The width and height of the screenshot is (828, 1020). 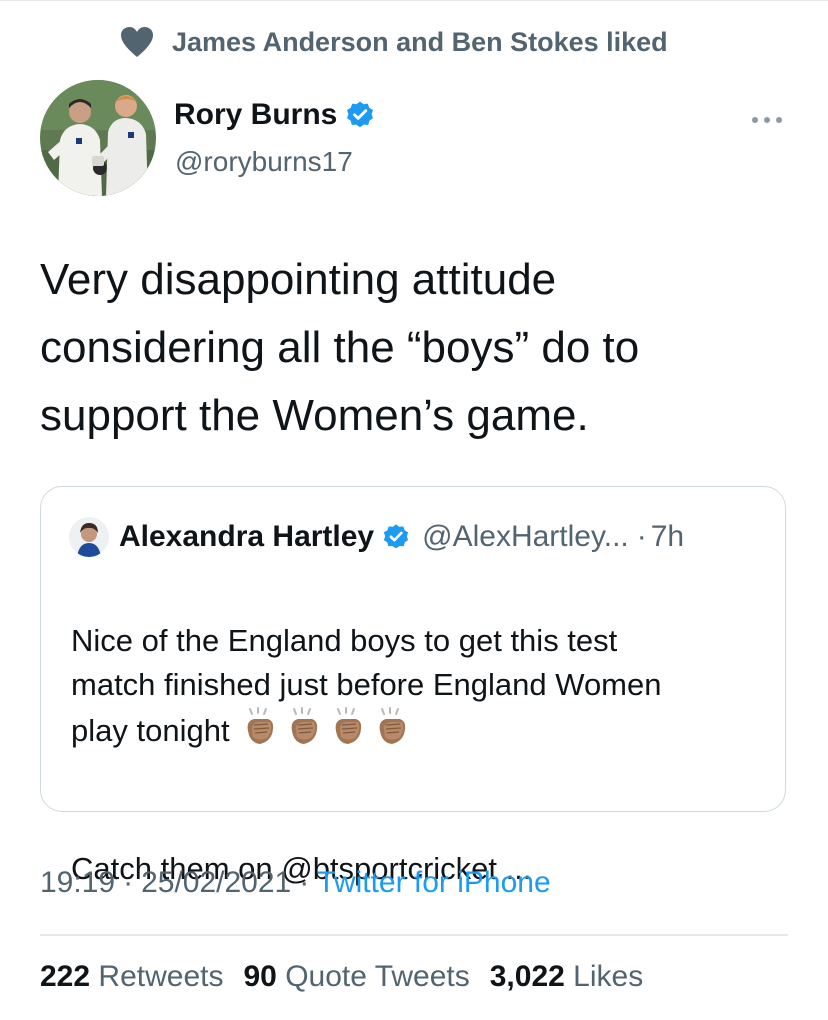 What do you see at coordinates (414, 0) in the screenshot?
I see `top-divider` at bounding box center [414, 0].